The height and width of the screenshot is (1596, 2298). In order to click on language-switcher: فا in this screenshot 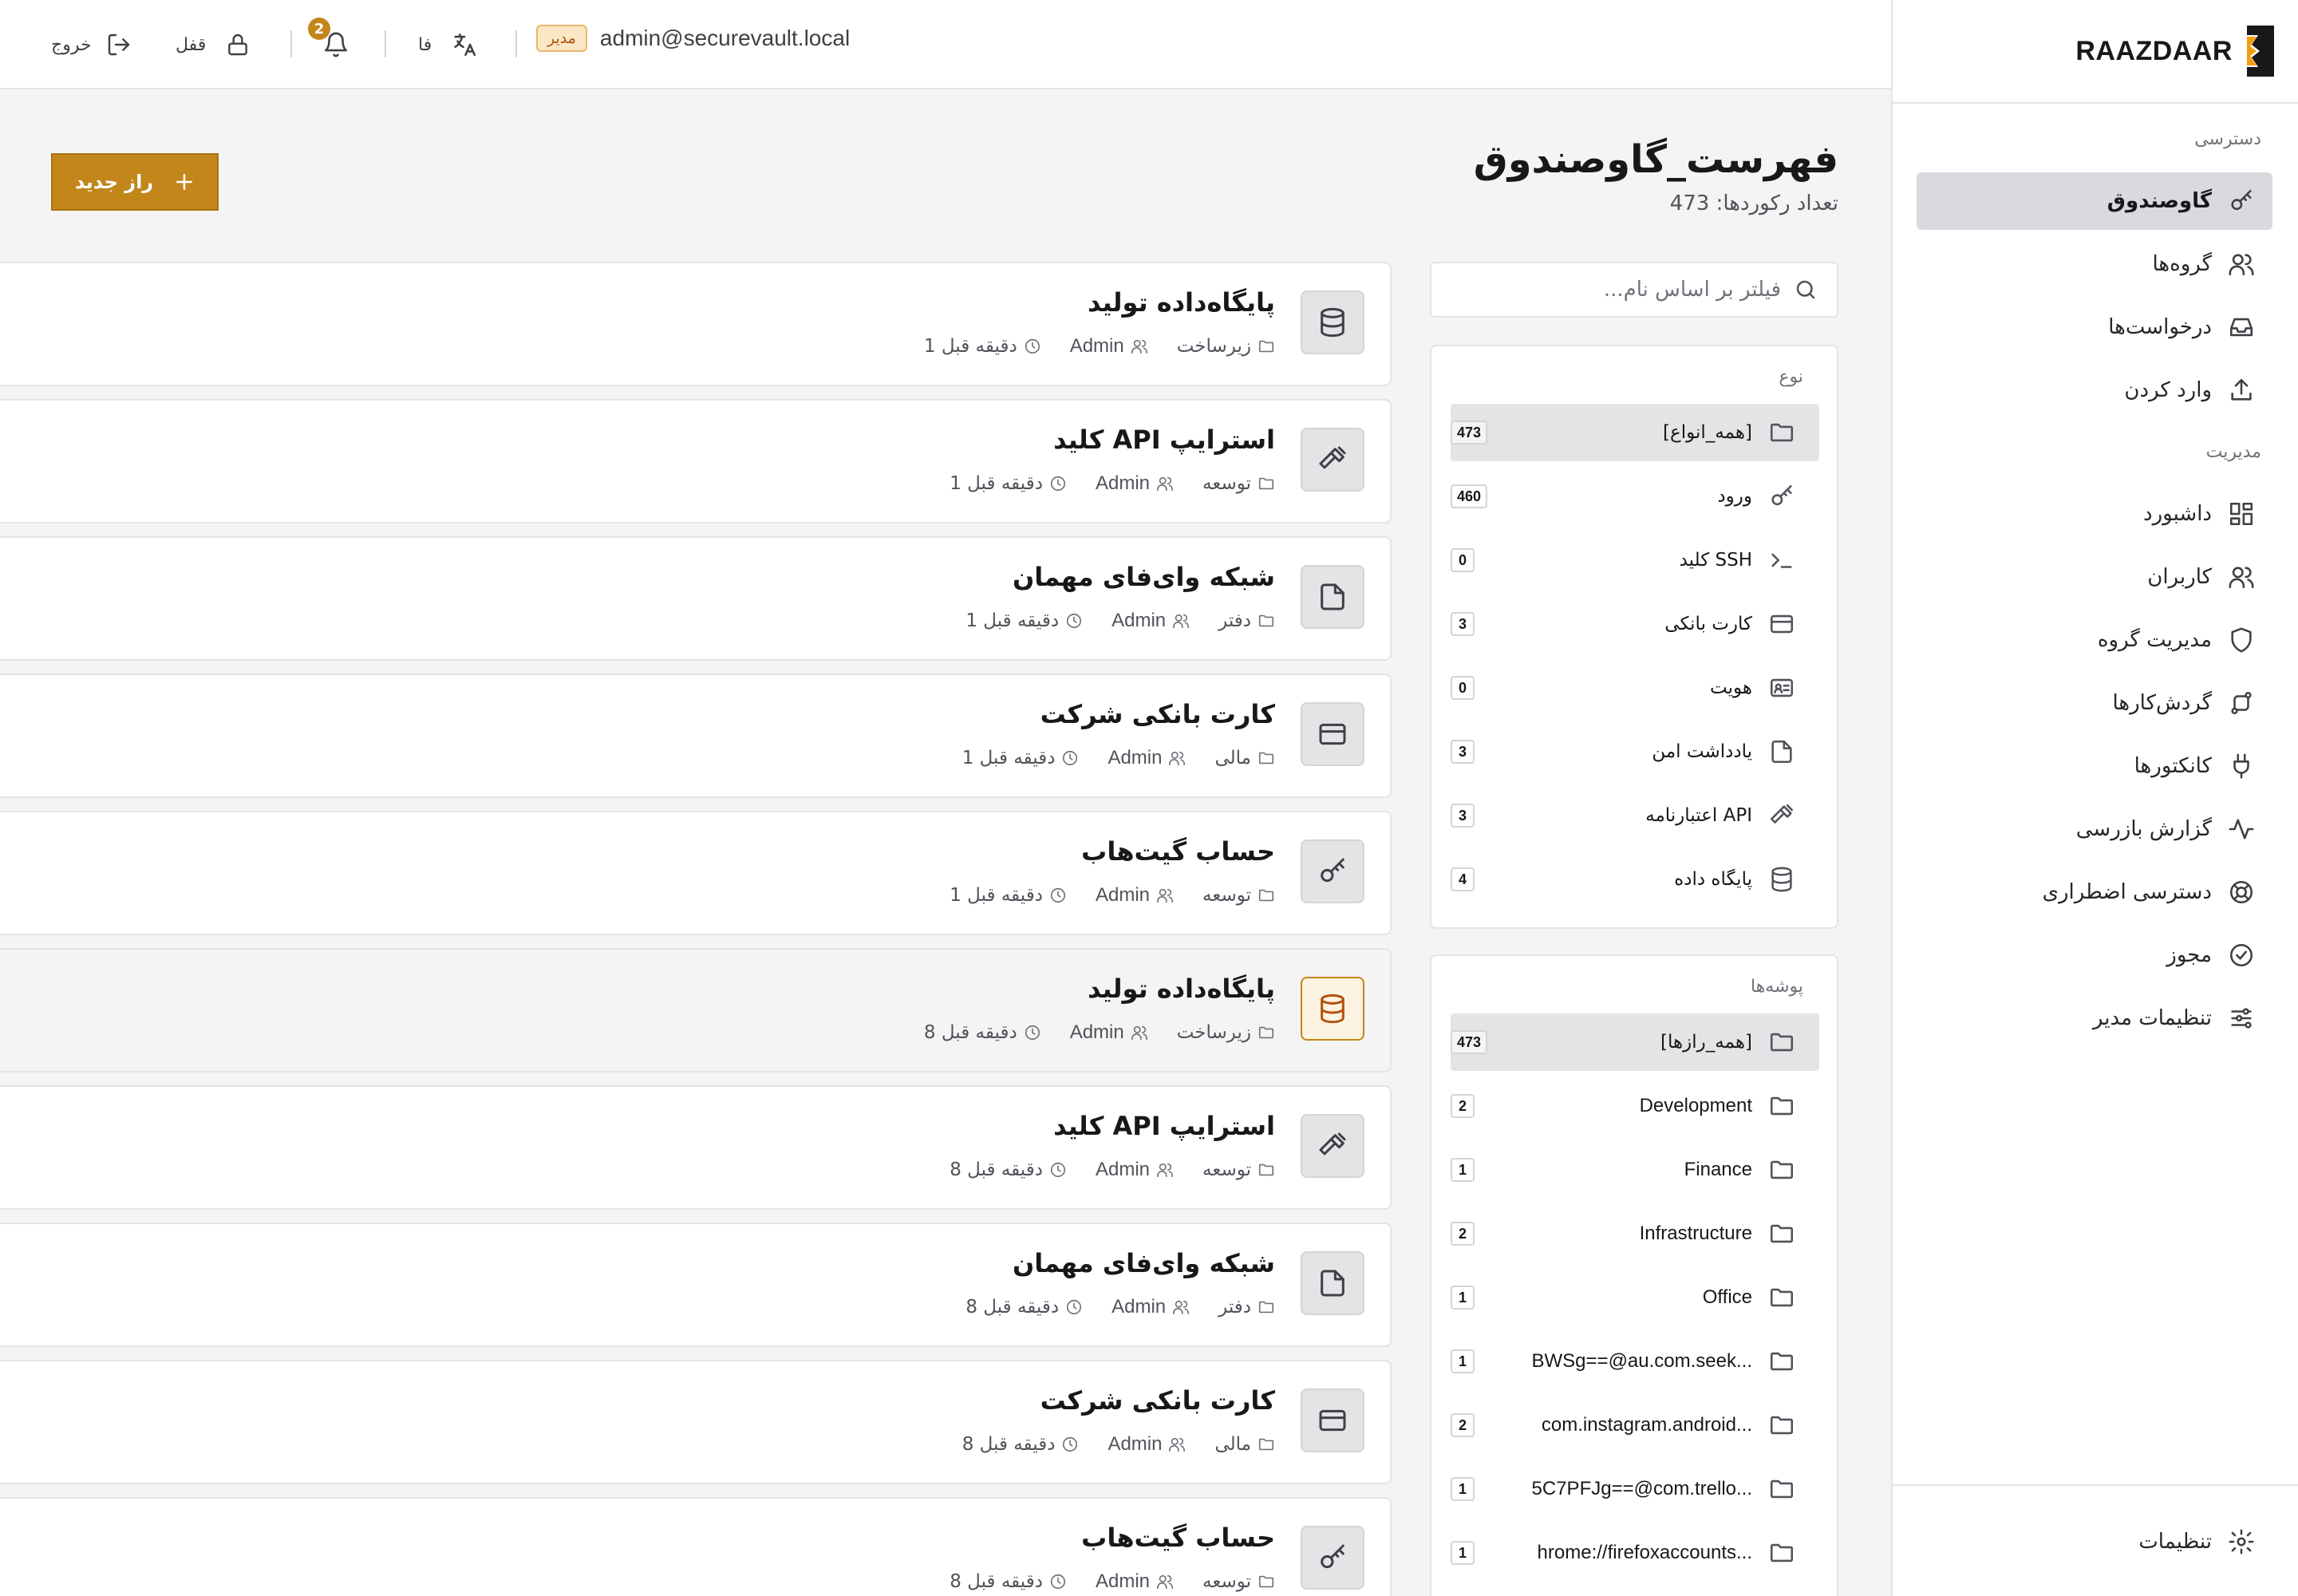, I will do `click(448, 44)`.